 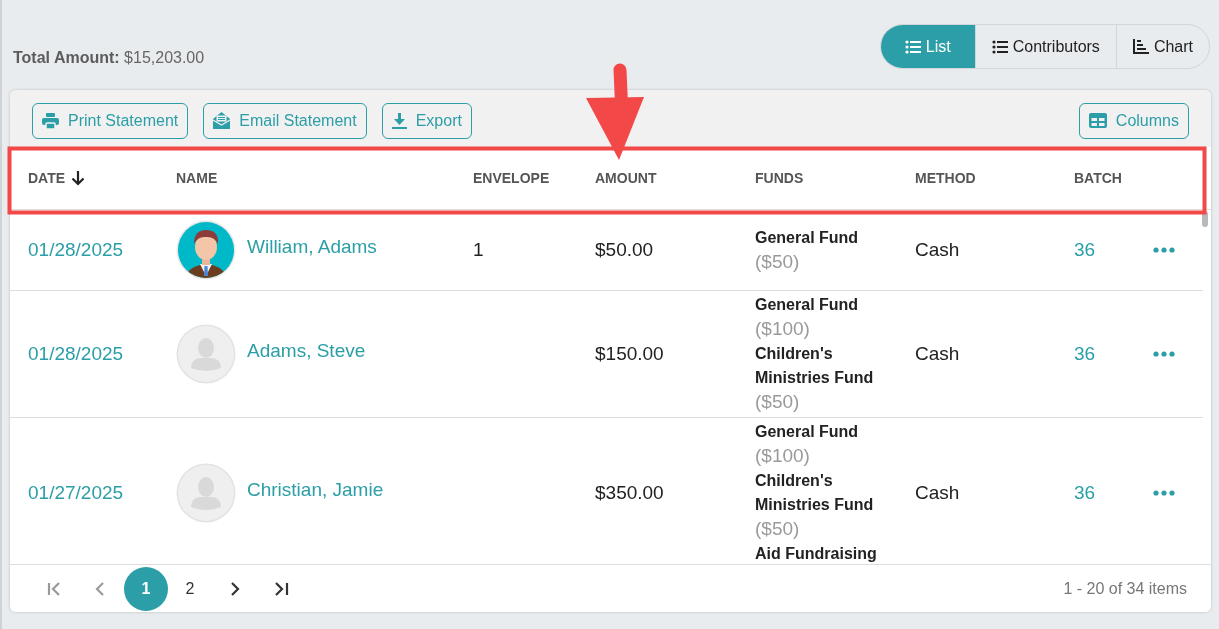 I want to click on column-header: ENVELOPE, so click(x=511, y=178).